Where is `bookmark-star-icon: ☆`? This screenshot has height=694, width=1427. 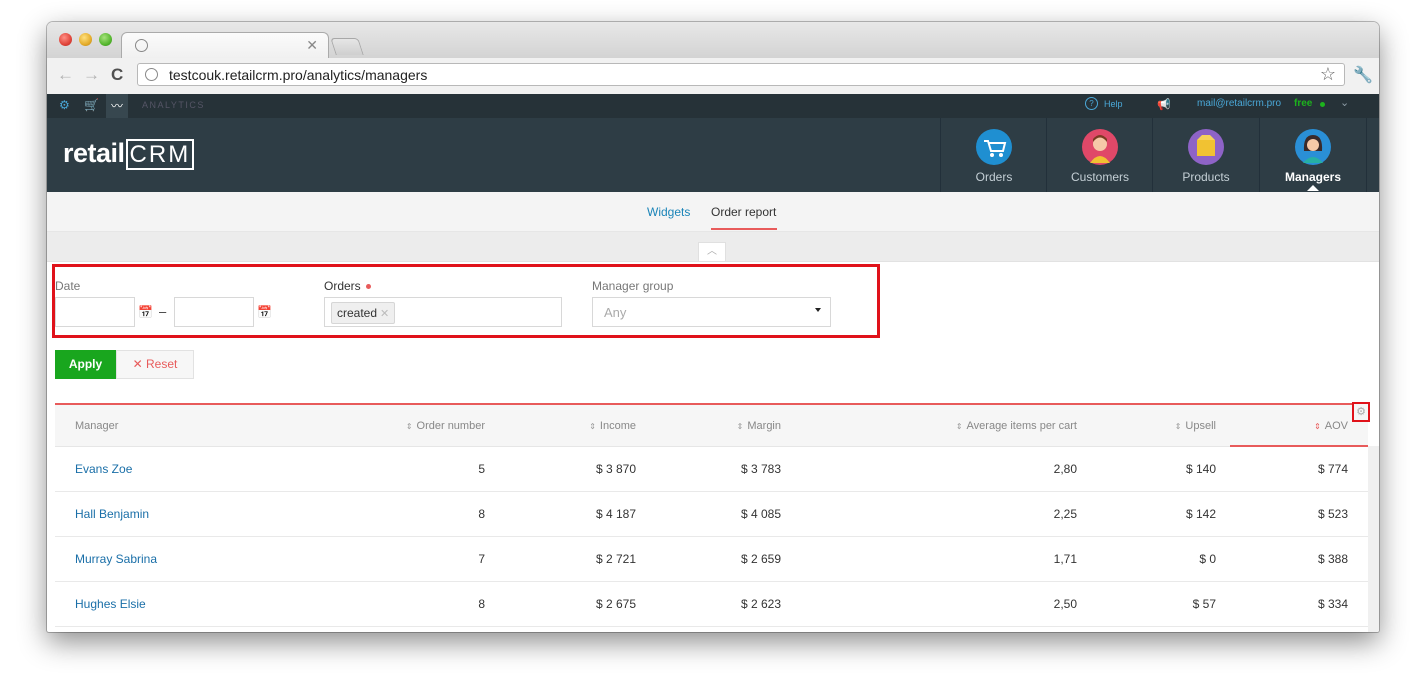
bookmark-star-icon: ☆ is located at coordinates (1328, 74).